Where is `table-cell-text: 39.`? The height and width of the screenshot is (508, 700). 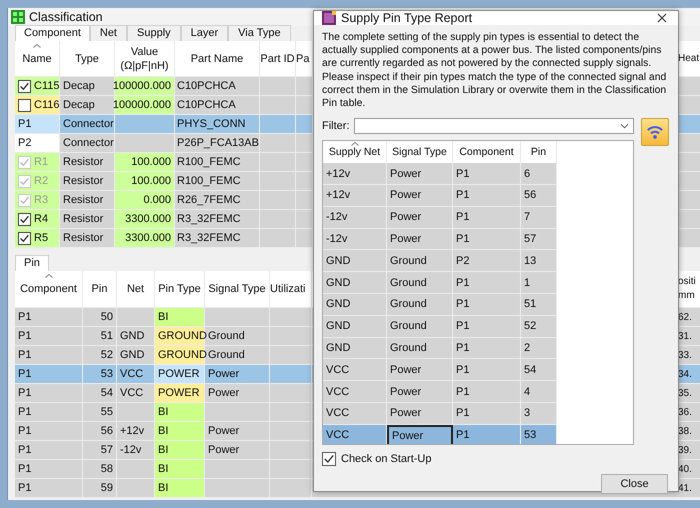
table-cell-text: 39. is located at coordinates (685, 451).